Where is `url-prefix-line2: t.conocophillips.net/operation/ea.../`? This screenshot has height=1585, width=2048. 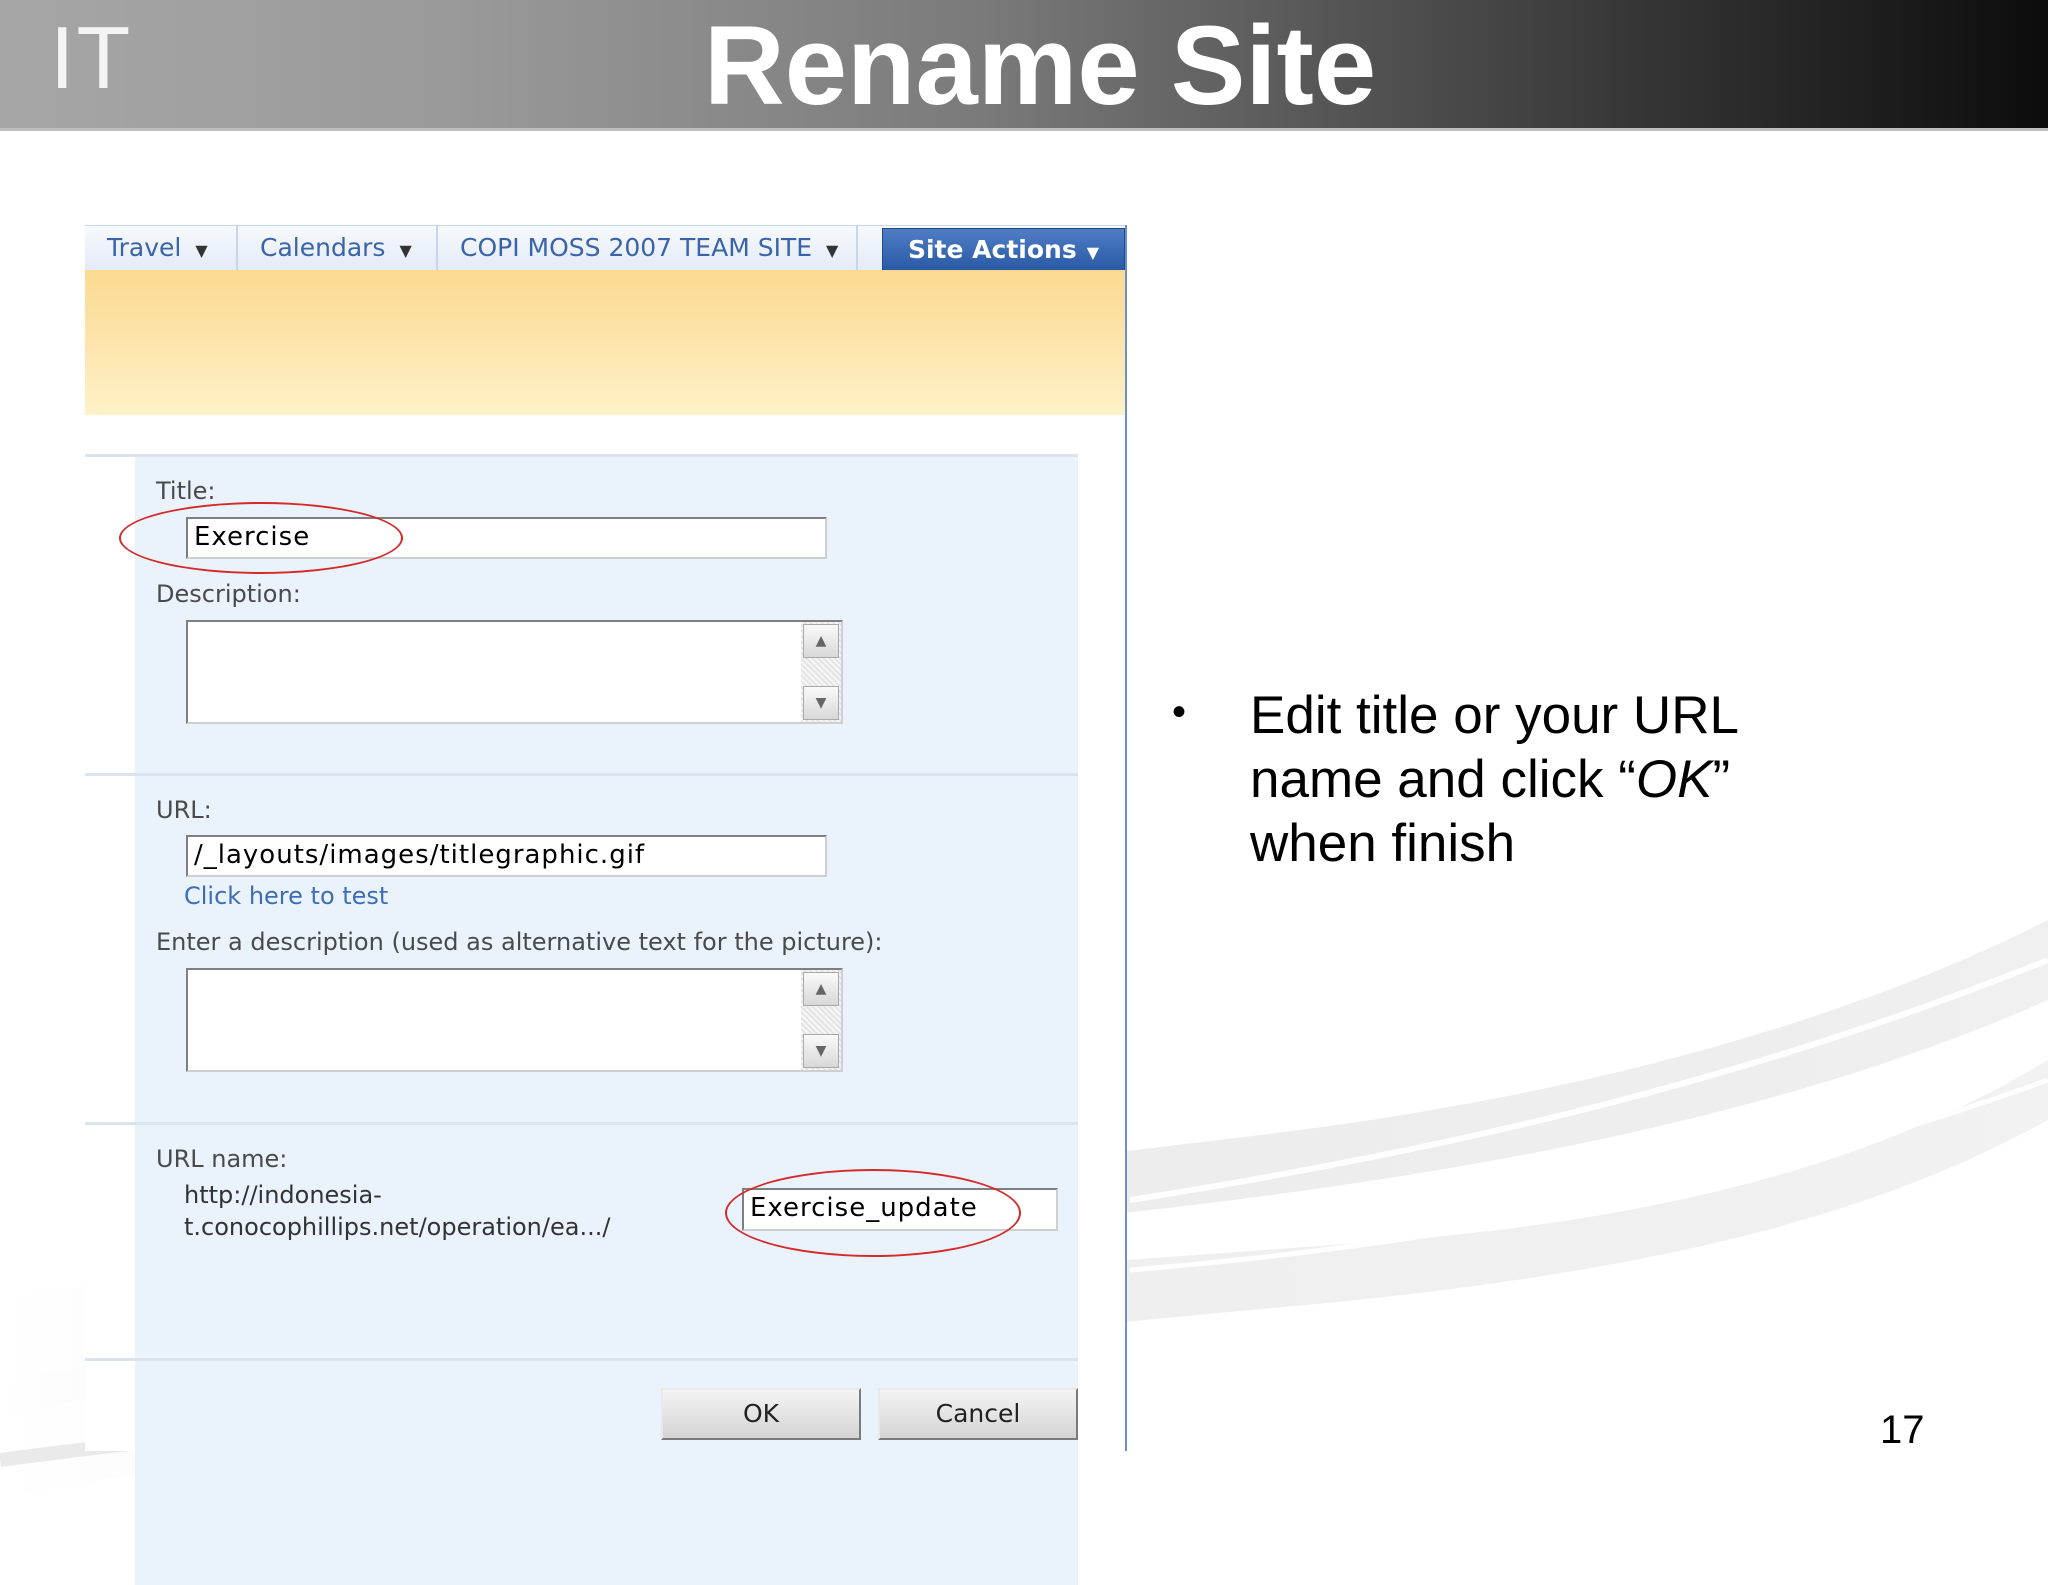 url-prefix-line2: t.conocophillips.net/operation/ea.../ is located at coordinates (397, 1227).